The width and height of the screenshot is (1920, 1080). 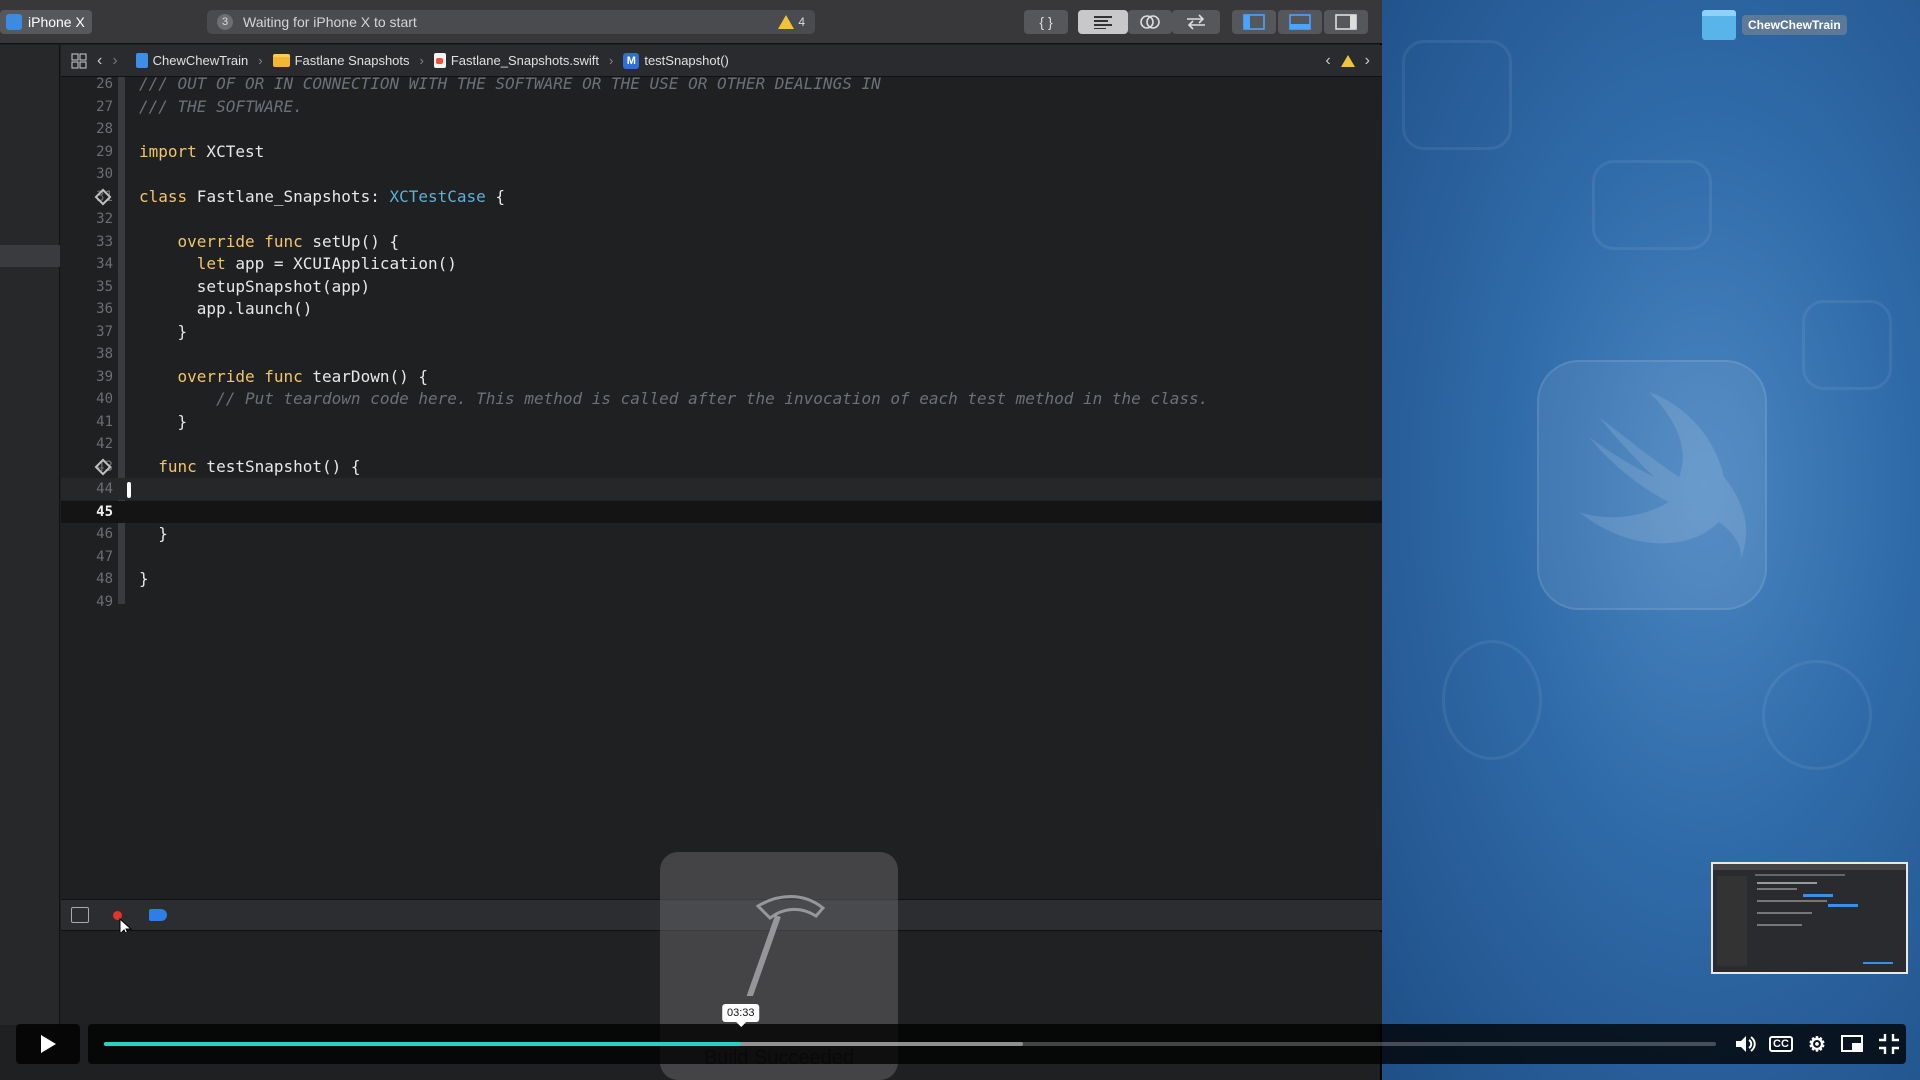 I want to click on left-panel-icon, so click(x=1254, y=22).